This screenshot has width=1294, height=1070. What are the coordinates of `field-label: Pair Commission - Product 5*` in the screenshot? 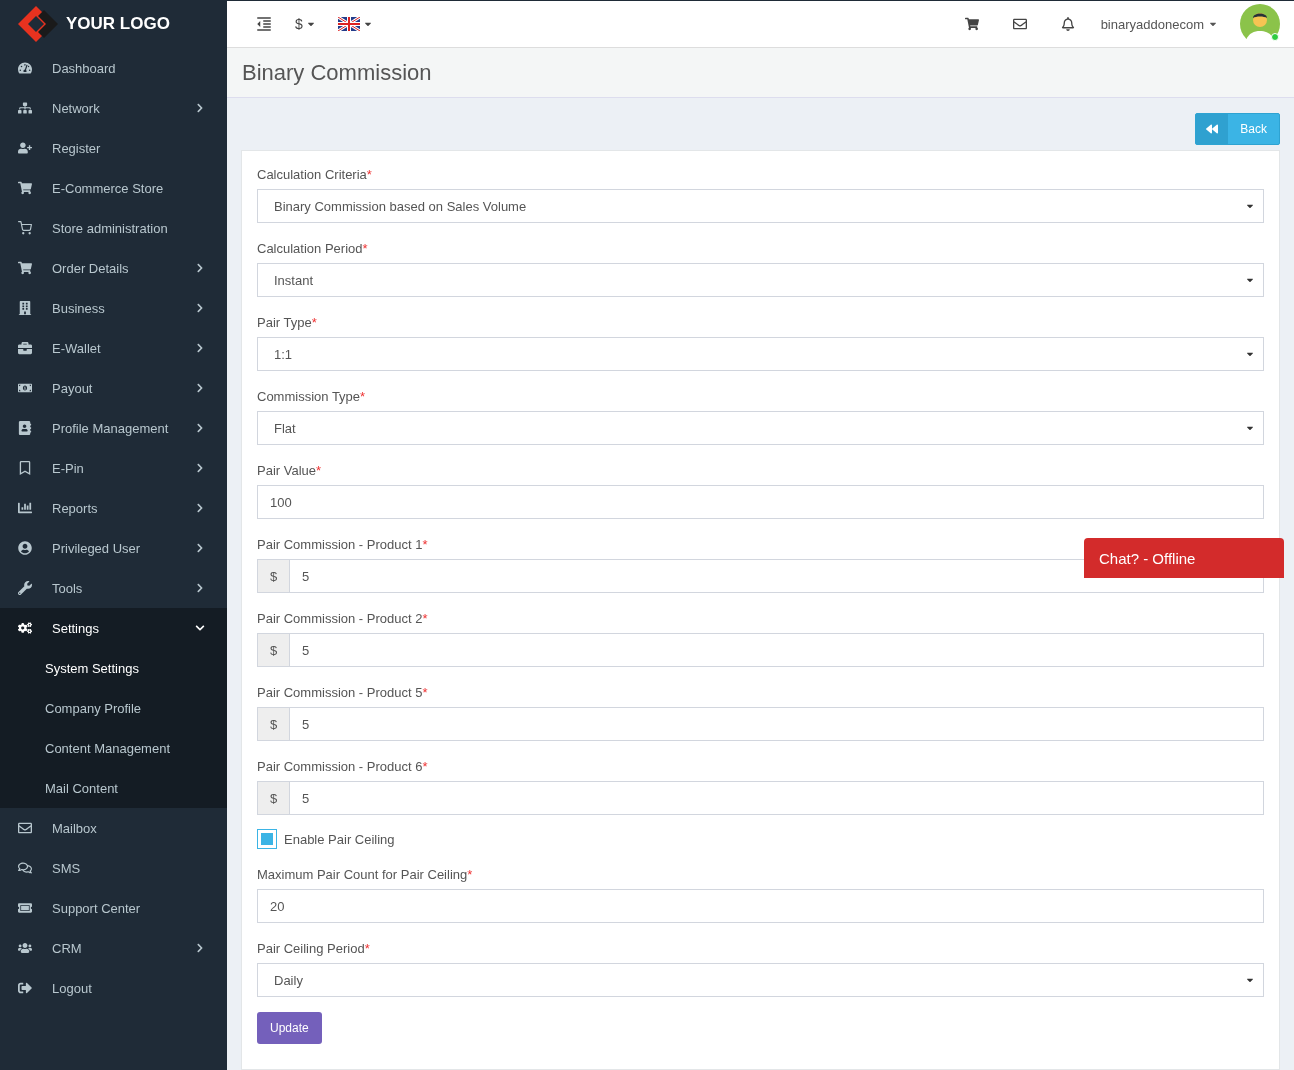 It's located at (343, 692).